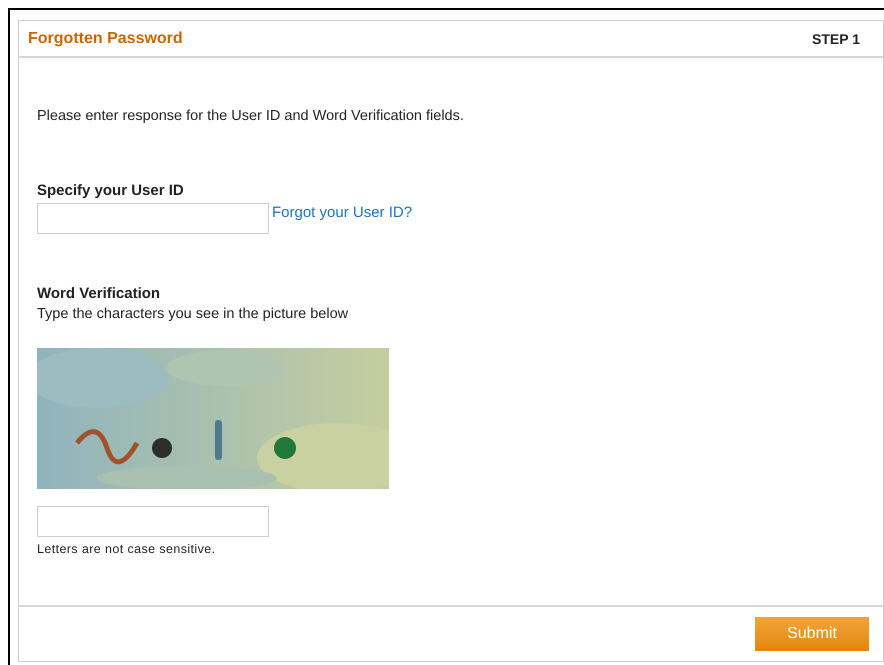 The image size is (884, 665). I want to click on case-note: Letters are not case sensitive., so click(126, 549).